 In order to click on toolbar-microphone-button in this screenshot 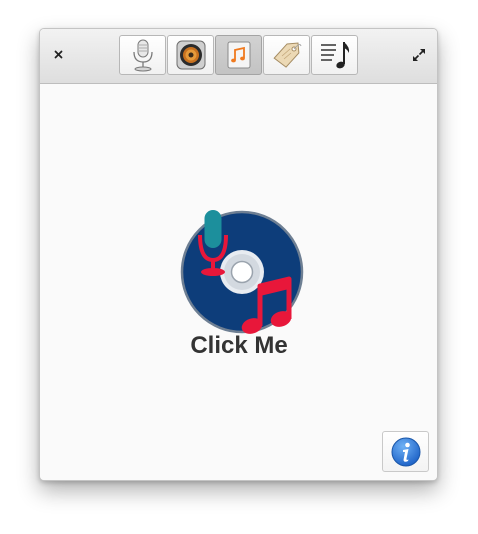, I will do `click(142, 55)`.